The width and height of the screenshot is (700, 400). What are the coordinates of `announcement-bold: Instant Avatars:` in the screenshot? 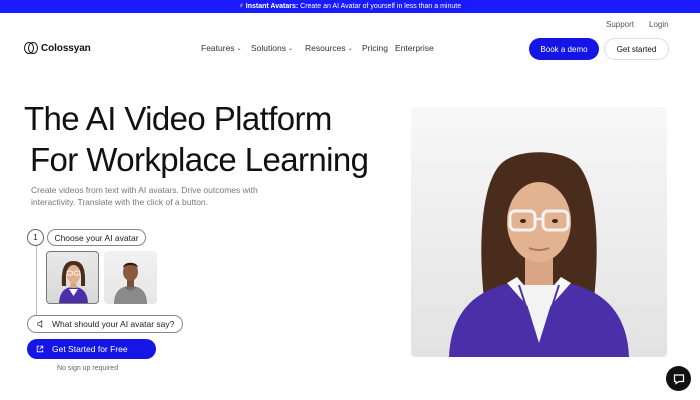 It's located at (272, 6).